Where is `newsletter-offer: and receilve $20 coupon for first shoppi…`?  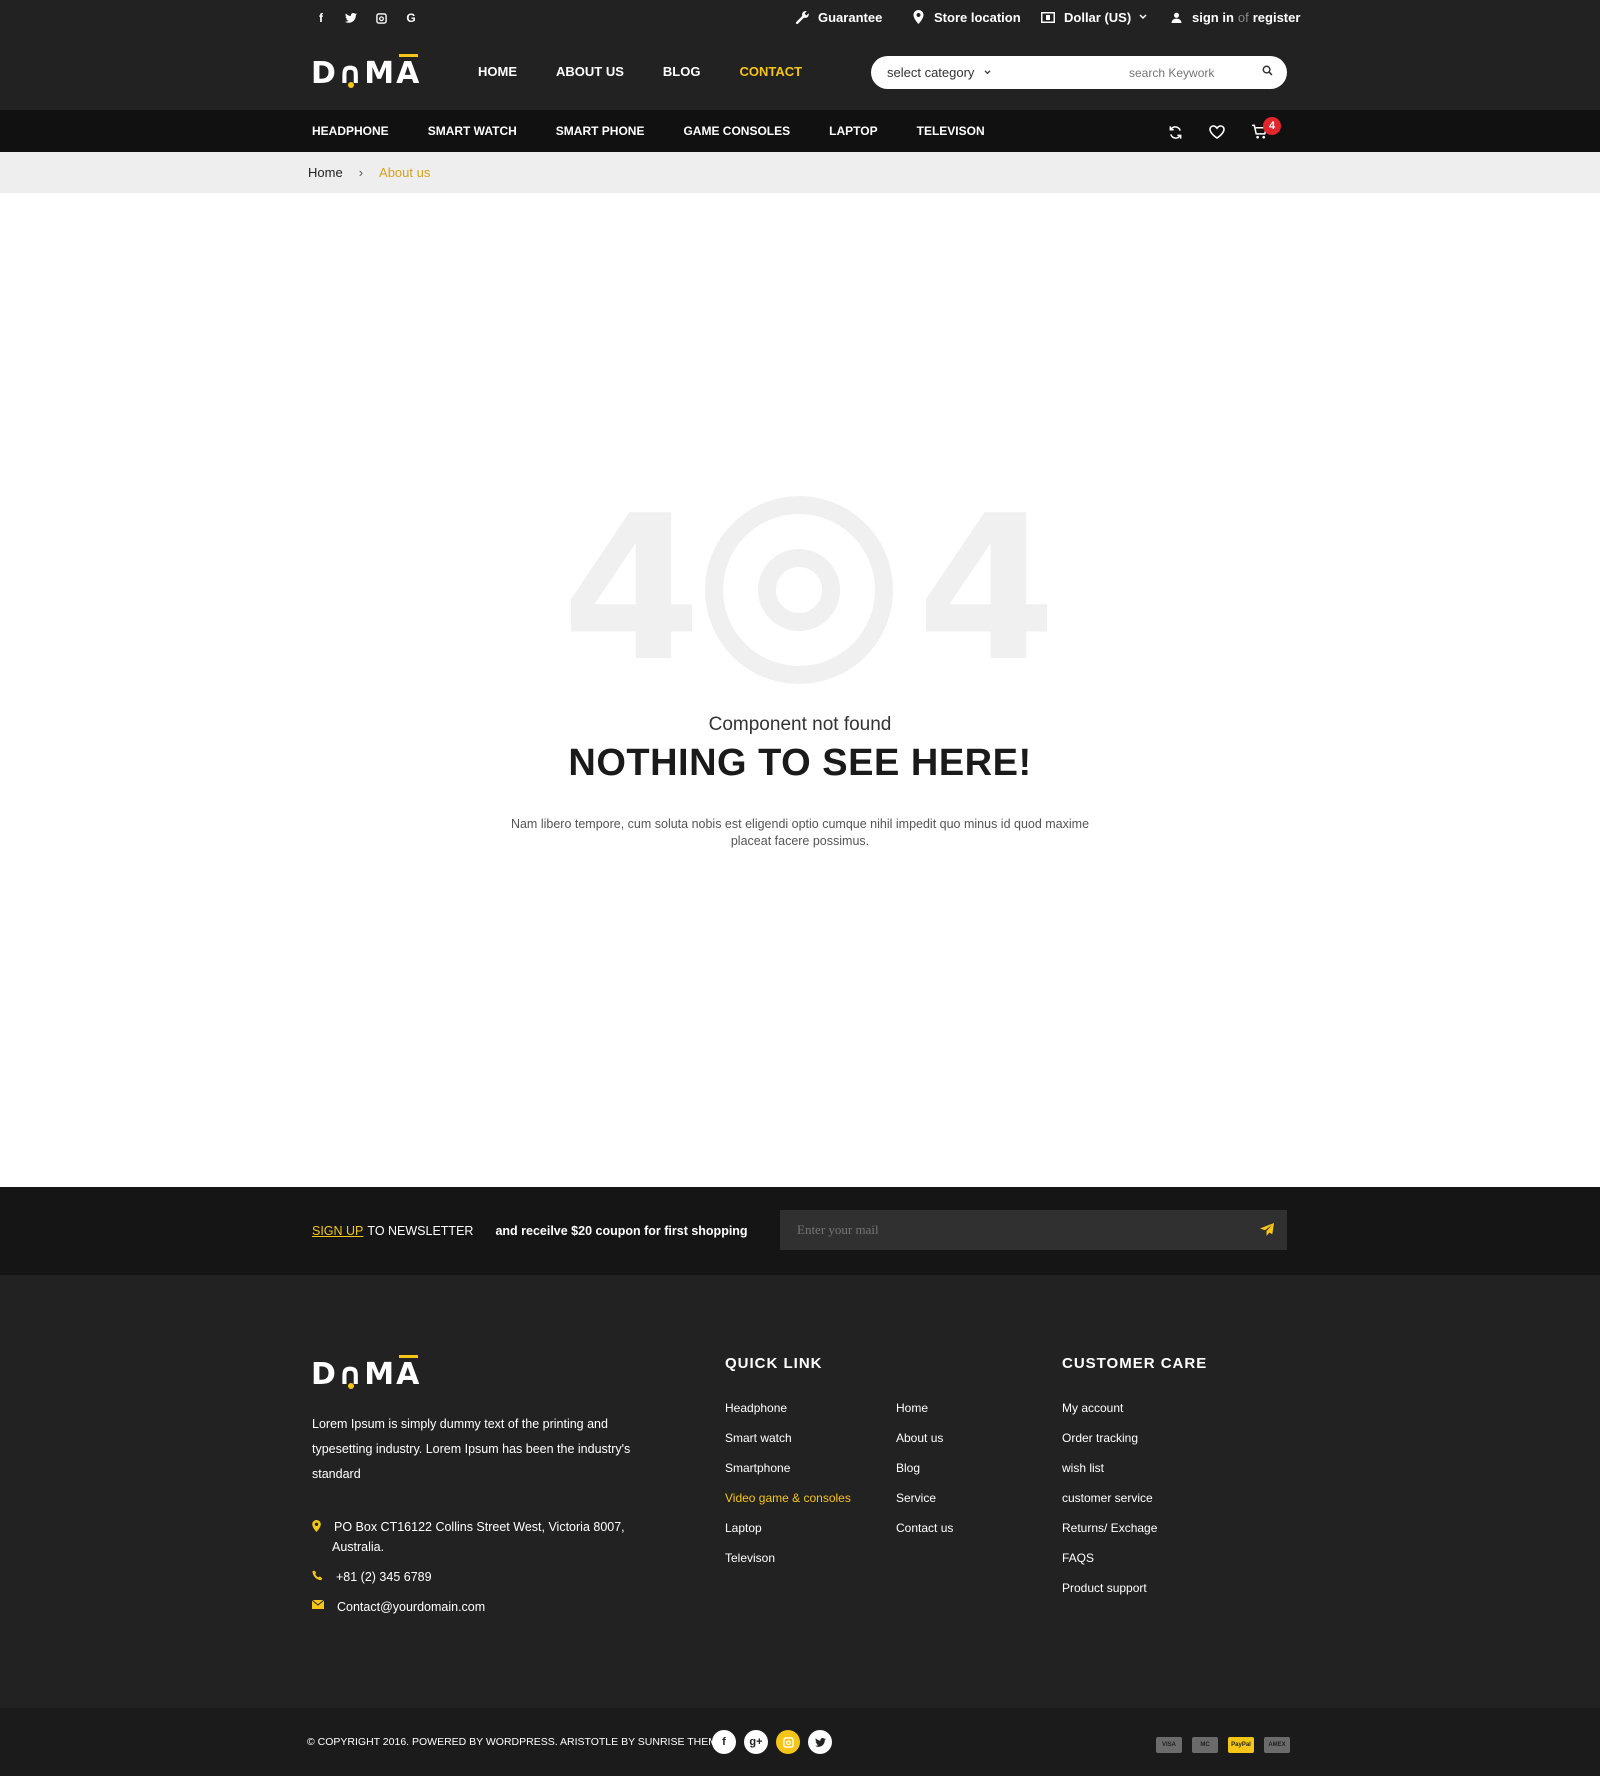
newsletter-offer: and receilve $20 coupon for first shoppi… is located at coordinates (621, 1231).